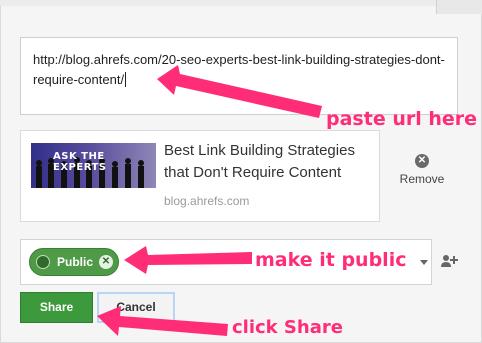 This screenshot has height=343, width=482. Describe the element at coordinates (287, 327) in the screenshot. I see `annotation-click-share: click Share` at that location.